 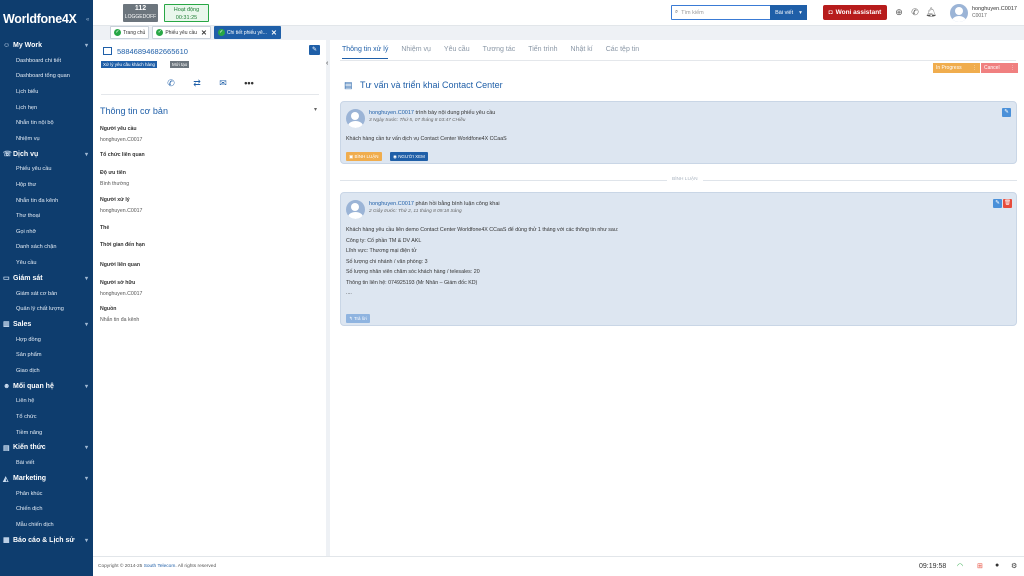 I want to click on detail-tab: Nhiệm vụ, so click(x=416, y=52).